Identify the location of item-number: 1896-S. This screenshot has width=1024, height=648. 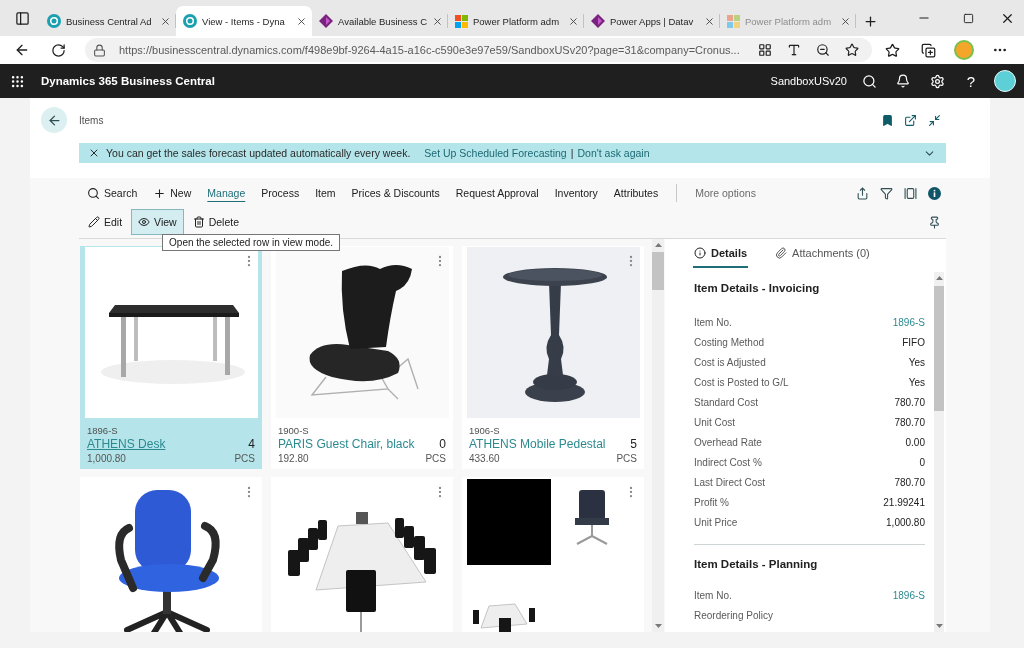
(103, 431).